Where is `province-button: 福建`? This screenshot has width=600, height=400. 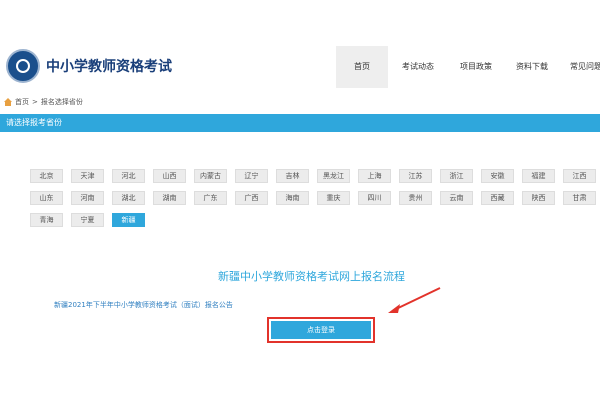 province-button: 福建 is located at coordinates (538, 176).